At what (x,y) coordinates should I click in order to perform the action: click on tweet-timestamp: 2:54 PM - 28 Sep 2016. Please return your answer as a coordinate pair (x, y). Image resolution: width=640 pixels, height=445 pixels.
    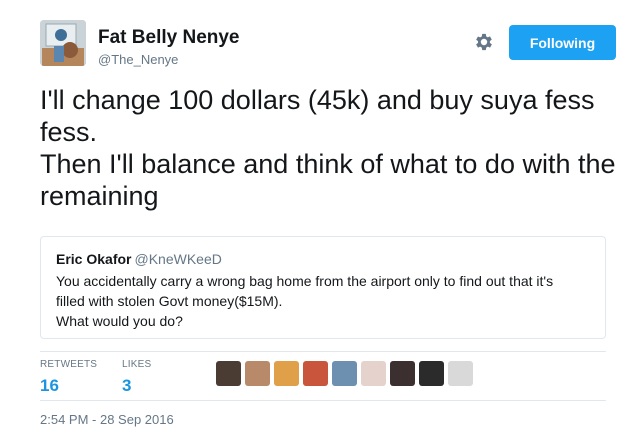
    Looking at the image, I should click on (107, 419).